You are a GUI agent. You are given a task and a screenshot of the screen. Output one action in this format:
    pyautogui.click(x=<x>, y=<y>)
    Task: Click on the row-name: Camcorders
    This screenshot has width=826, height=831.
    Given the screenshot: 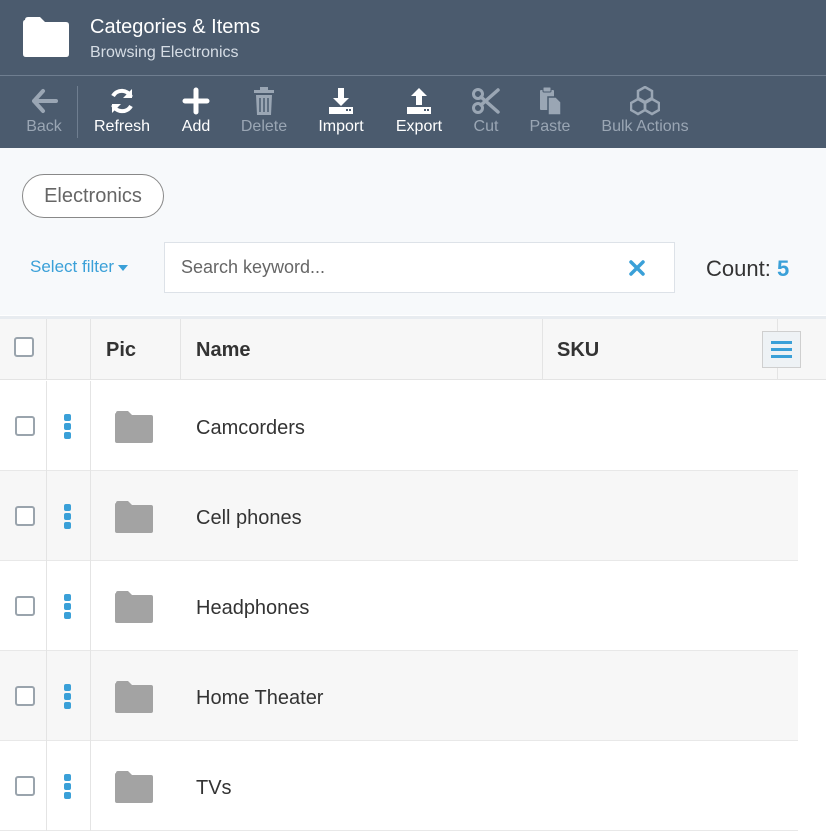 What is the action you would take?
    pyautogui.click(x=250, y=428)
    